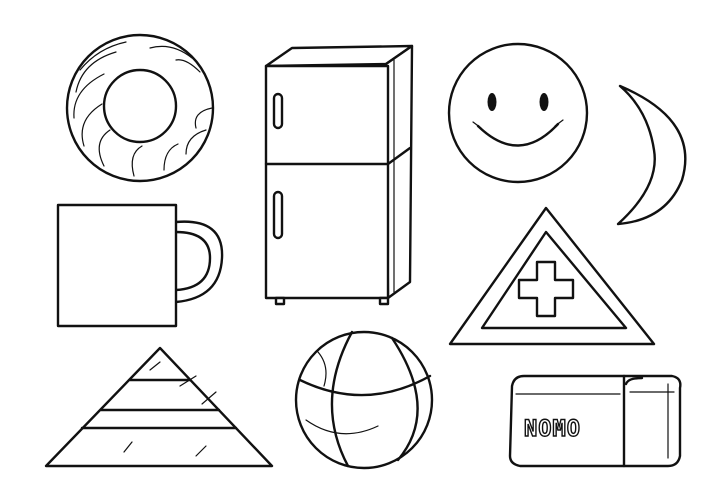  Describe the element at coordinates (140, 108) in the screenshot. I see `donut-icon` at that location.